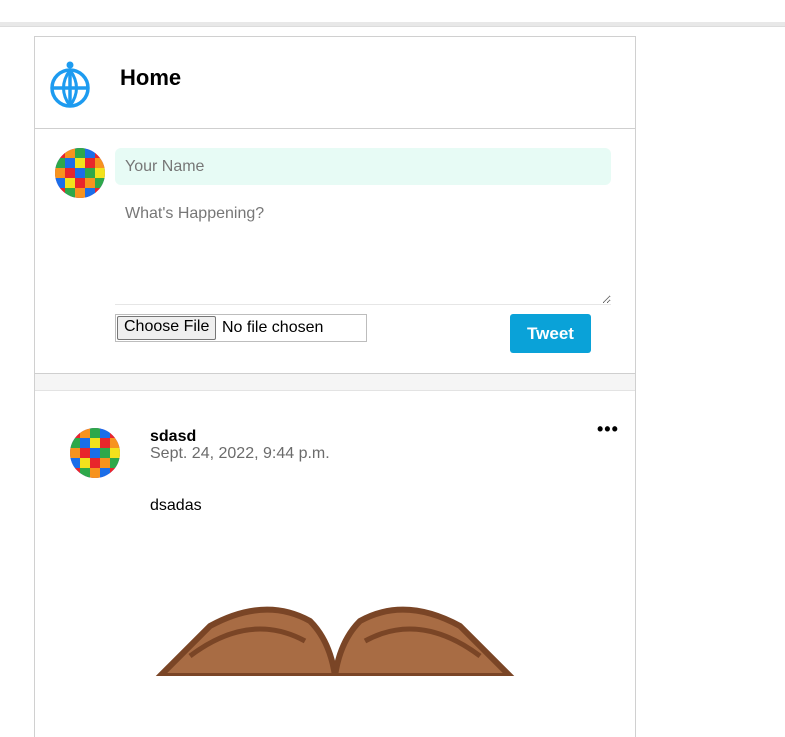 The height and width of the screenshot is (737, 785). Describe the element at coordinates (176, 505) in the screenshot. I see `tweet-body: dsadas` at that location.